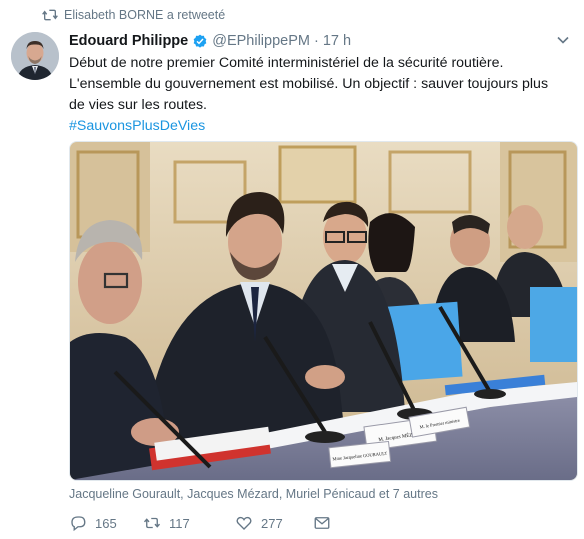 This screenshot has width=584, height=539. I want to click on hashtag-link: #SauvonsPlusDeVies, so click(316, 126).